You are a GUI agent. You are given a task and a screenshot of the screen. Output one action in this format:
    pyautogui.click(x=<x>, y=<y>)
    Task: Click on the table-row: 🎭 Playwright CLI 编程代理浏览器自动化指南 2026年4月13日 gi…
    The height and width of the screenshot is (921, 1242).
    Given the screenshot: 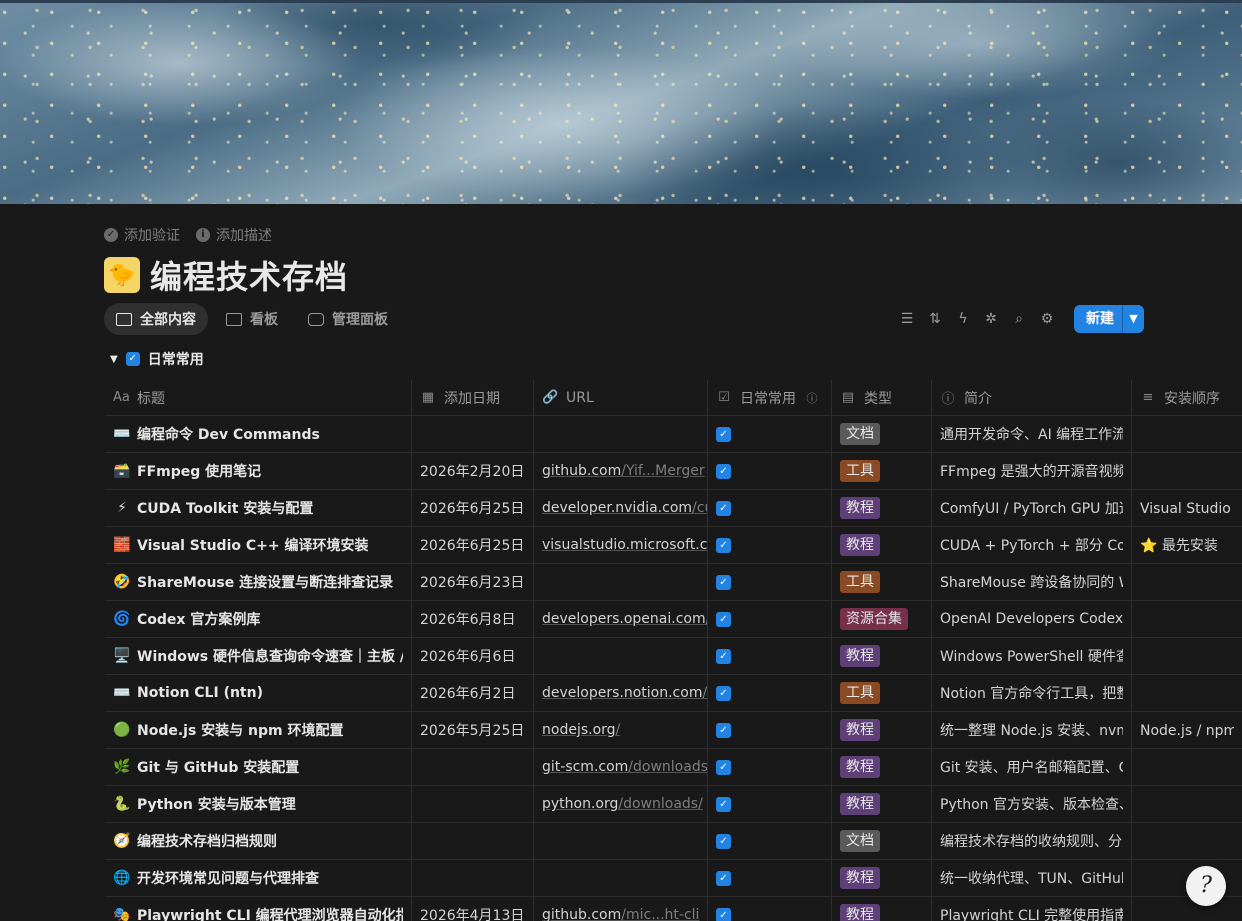 What is the action you would take?
    pyautogui.click(x=673, y=909)
    